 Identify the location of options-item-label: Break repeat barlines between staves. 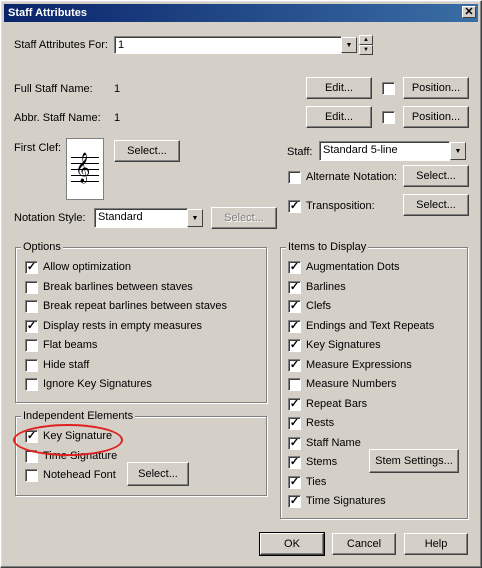
(135, 306).